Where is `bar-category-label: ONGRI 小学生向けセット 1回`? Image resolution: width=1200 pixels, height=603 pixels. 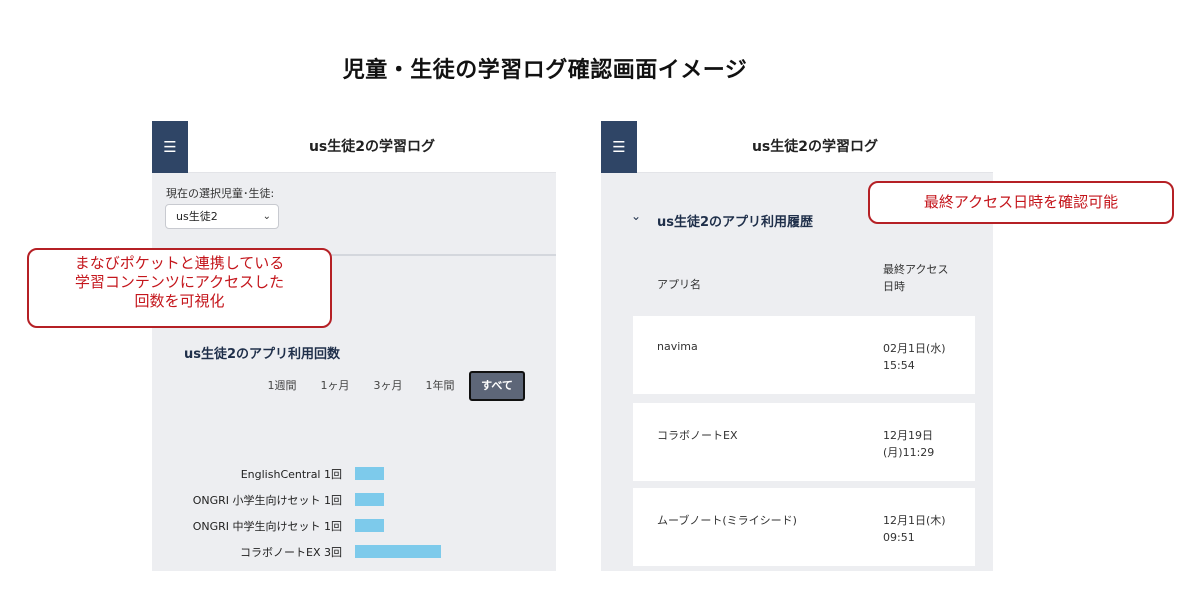 bar-category-label: ONGRI 小学生向けセット 1回 is located at coordinates (267, 500).